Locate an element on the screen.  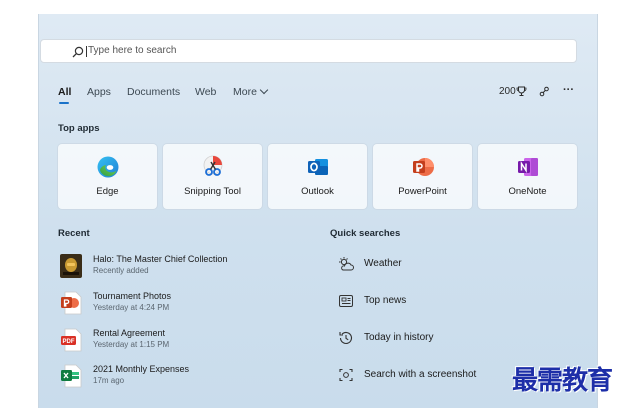
active-tab-indicator is located at coordinates (64, 103).